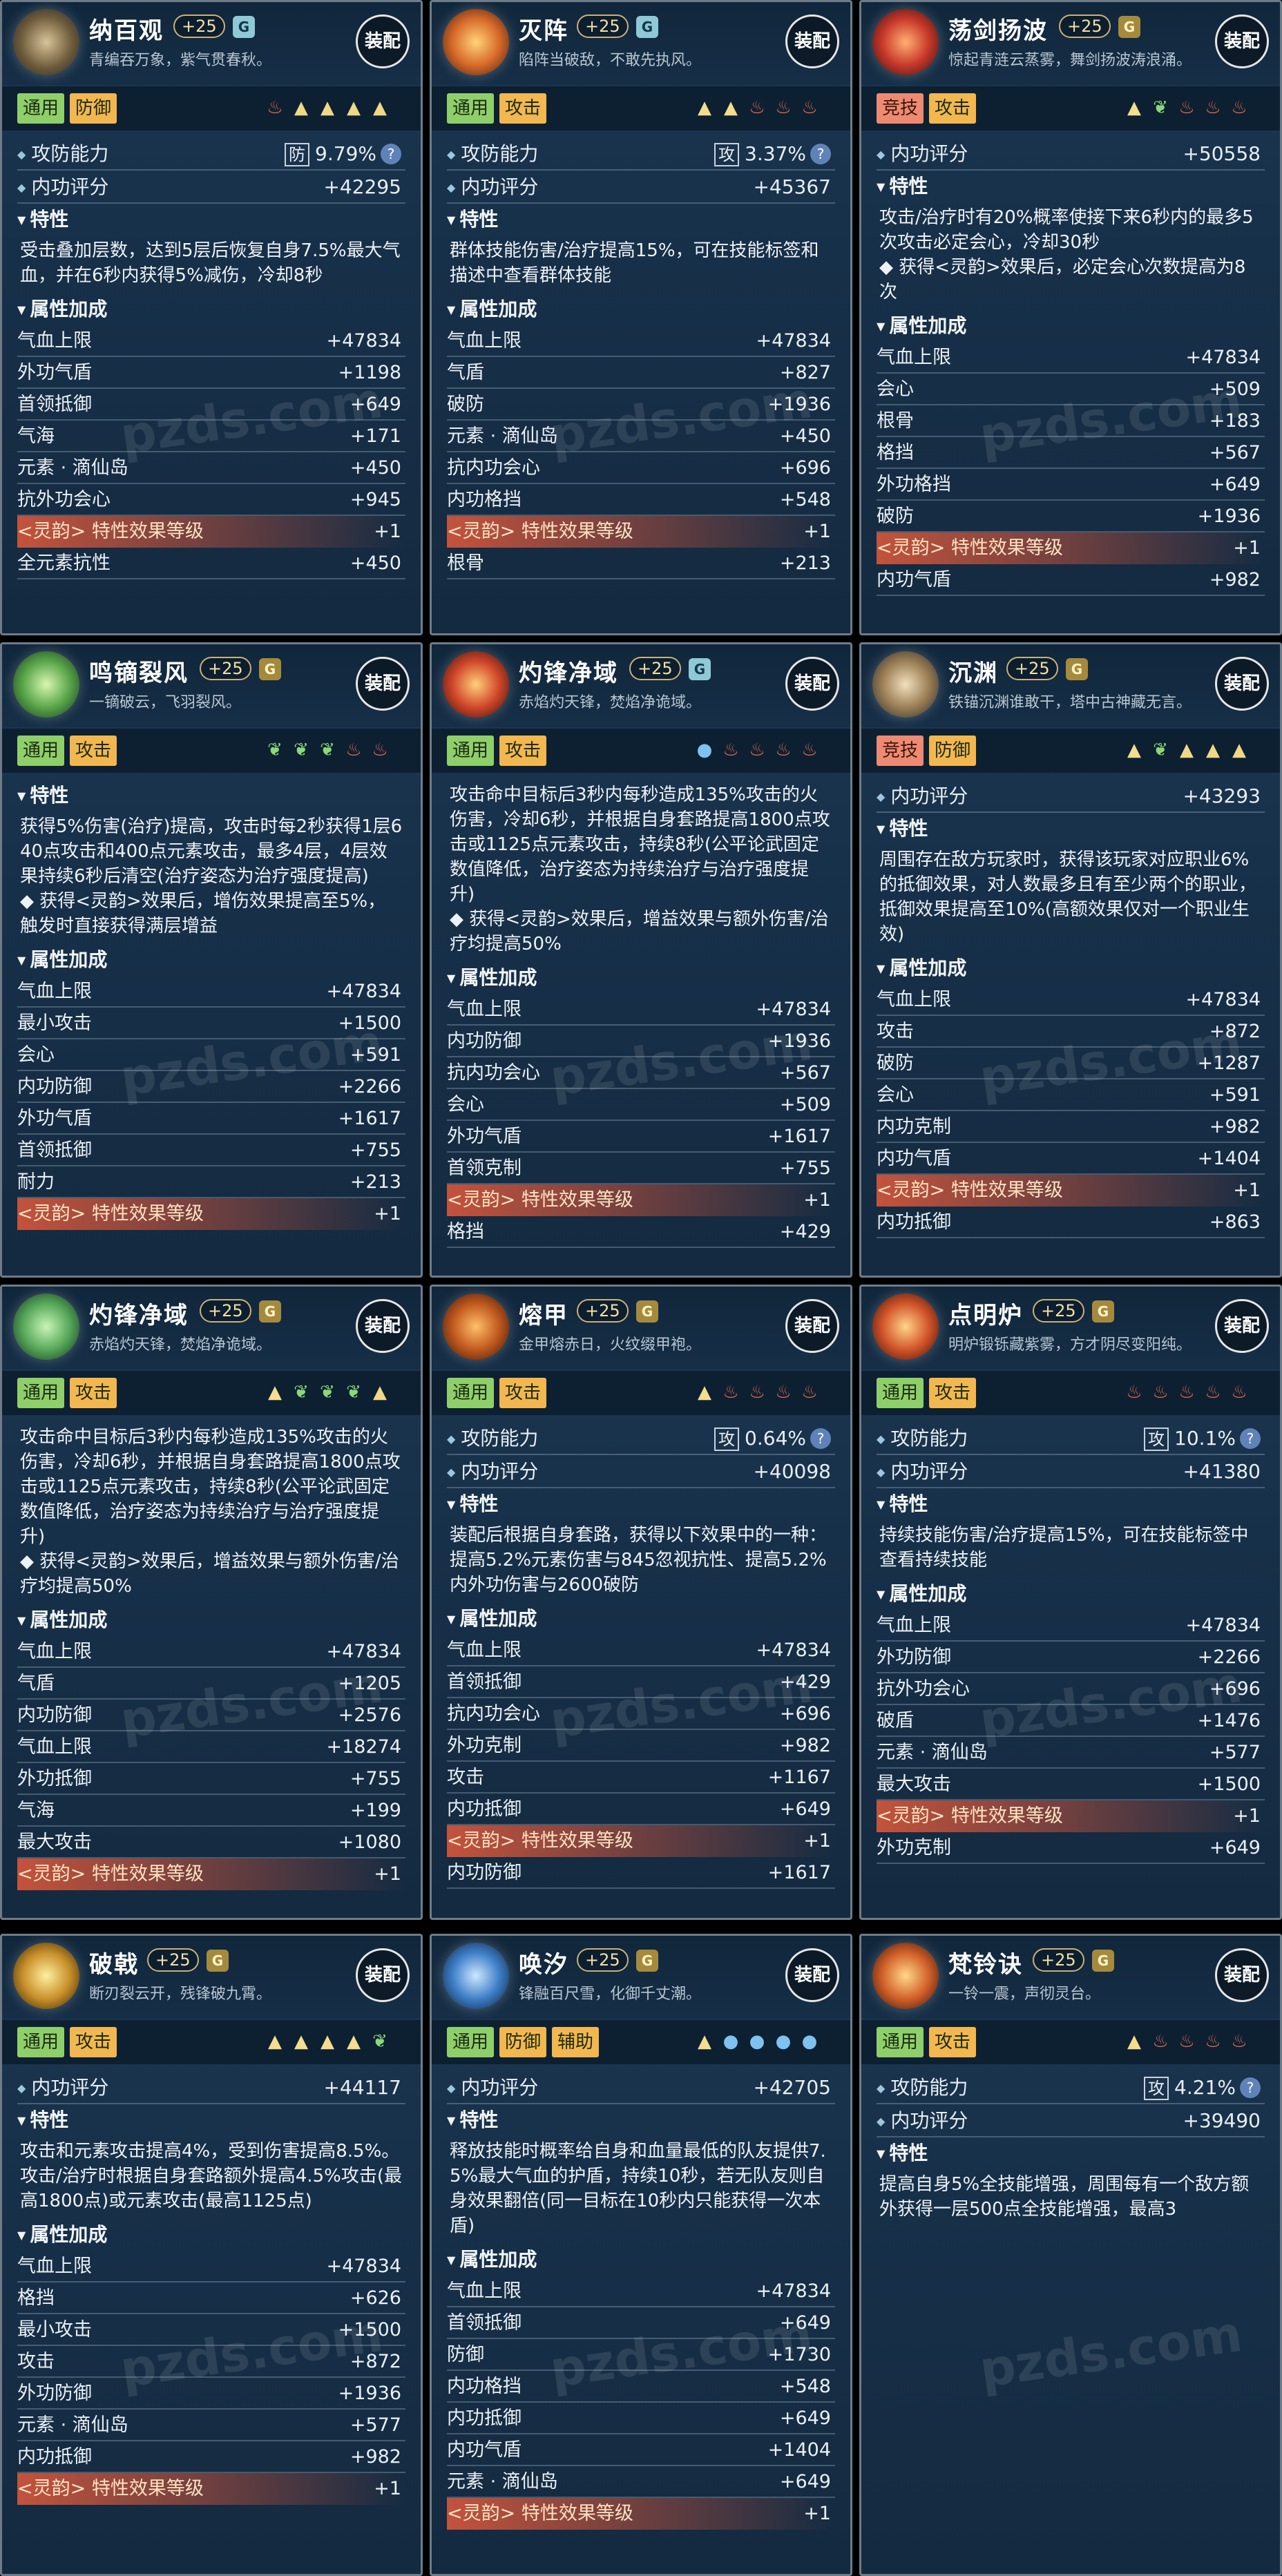  What do you see at coordinates (647, 1961) in the screenshot?
I see `rank-badge: G` at bounding box center [647, 1961].